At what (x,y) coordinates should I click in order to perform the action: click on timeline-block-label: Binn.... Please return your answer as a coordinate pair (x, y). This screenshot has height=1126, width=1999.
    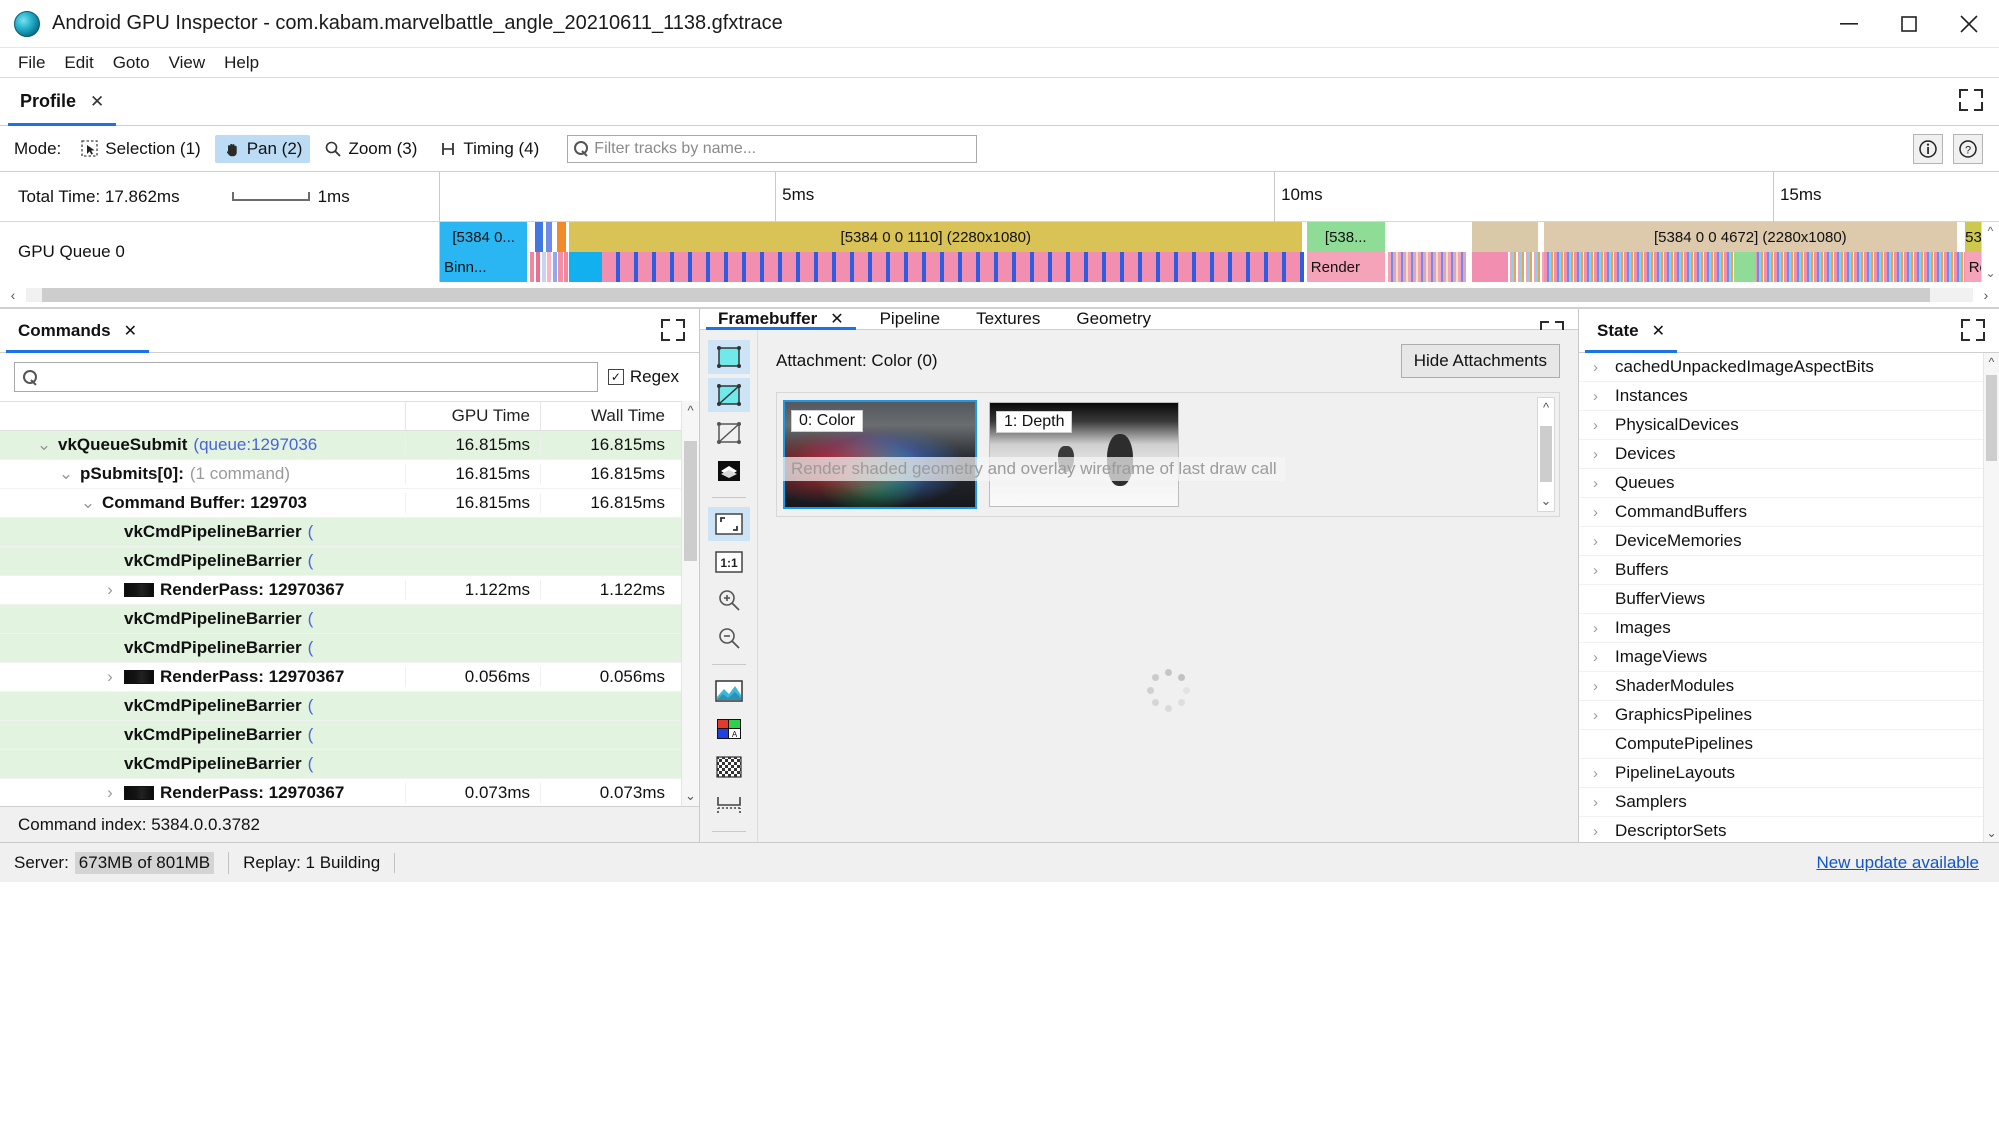
    Looking at the image, I should click on (484, 267).